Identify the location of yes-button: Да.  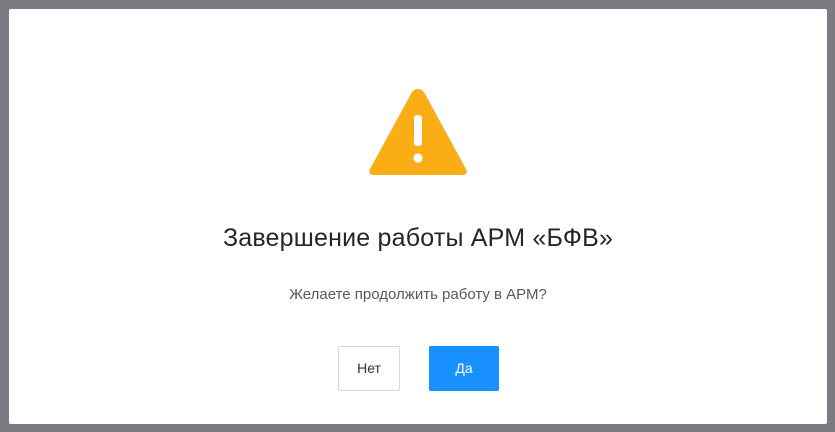
(464, 368).